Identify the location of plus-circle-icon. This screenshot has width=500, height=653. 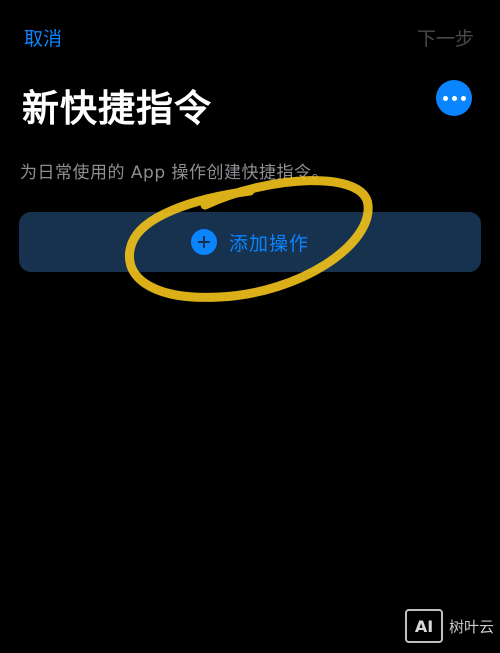
(203, 242).